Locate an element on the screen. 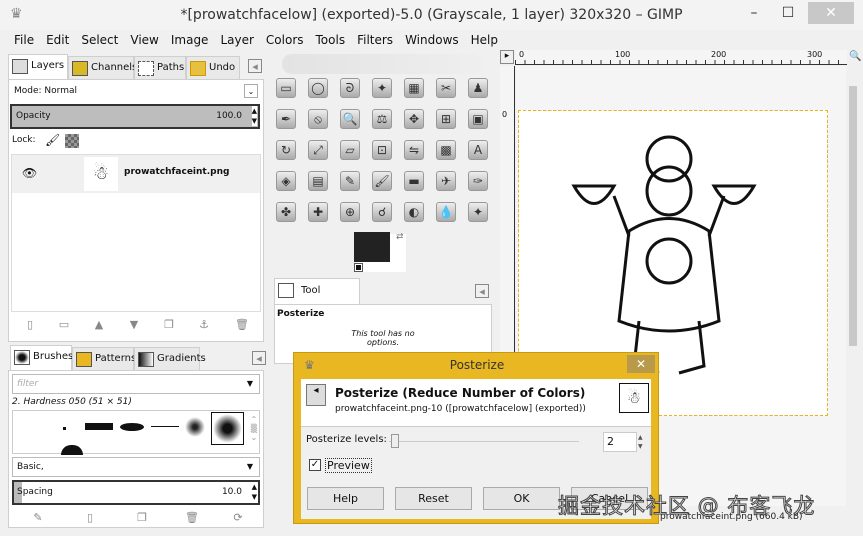 The width and height of the screenshot is (863, 536). visibility-eye-icon: 👁 is located at coordinates (29, 173).